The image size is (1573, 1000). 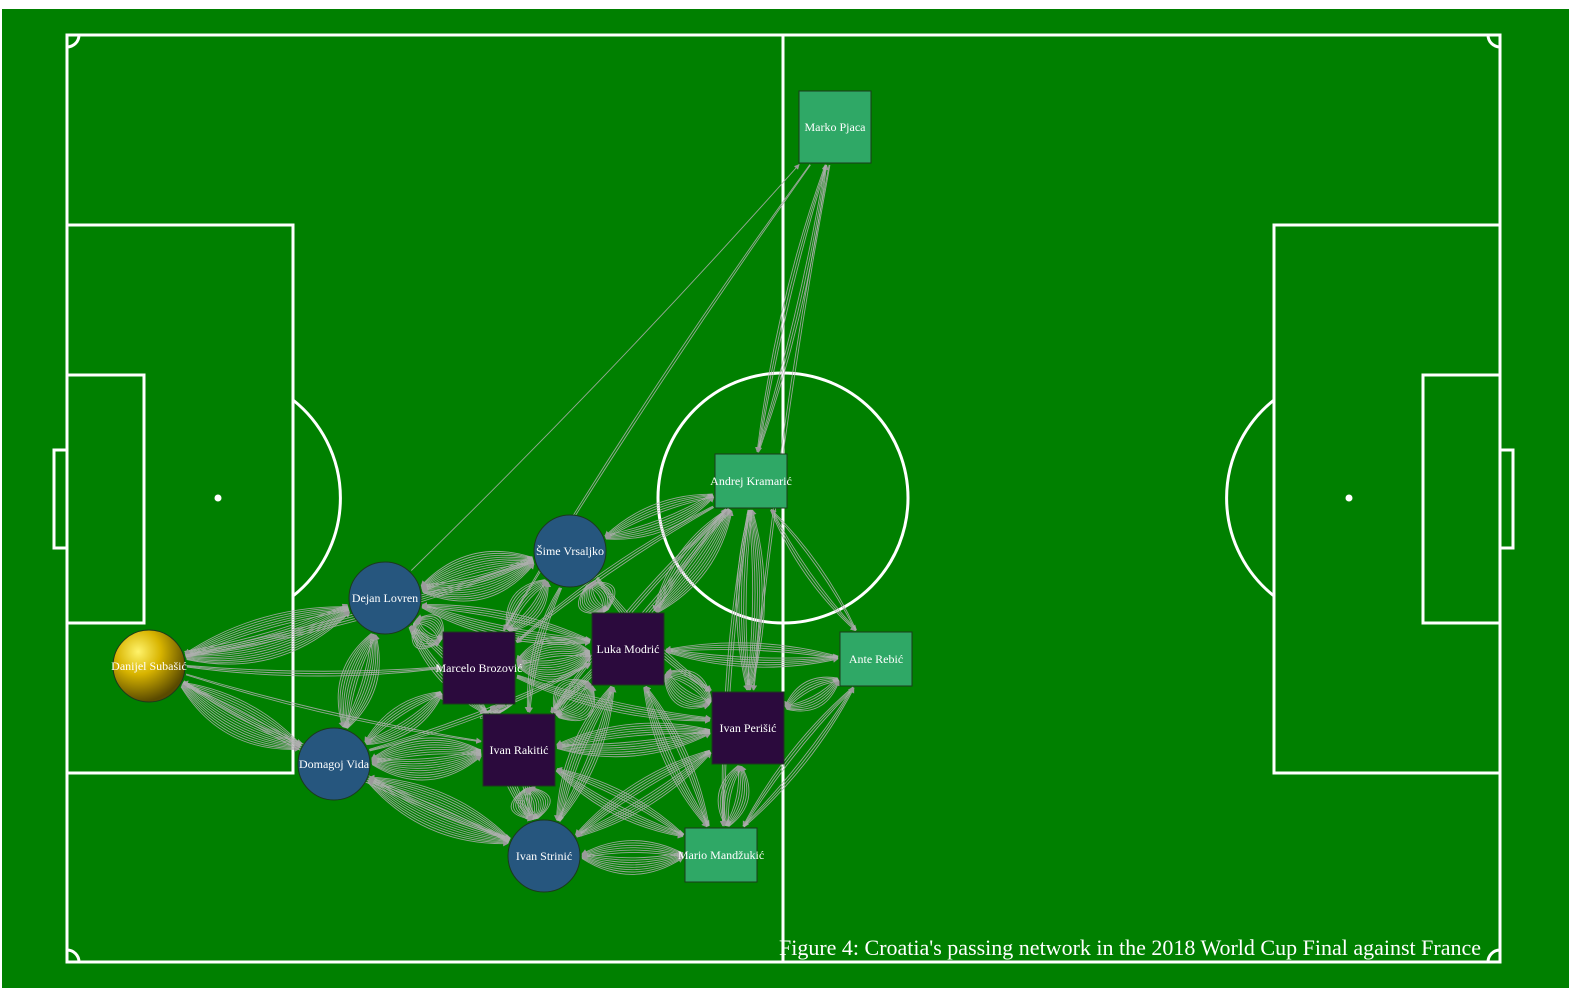 I want to click on player-node-brozovic: Marcelo Brozović, so click(x=479, y=668).